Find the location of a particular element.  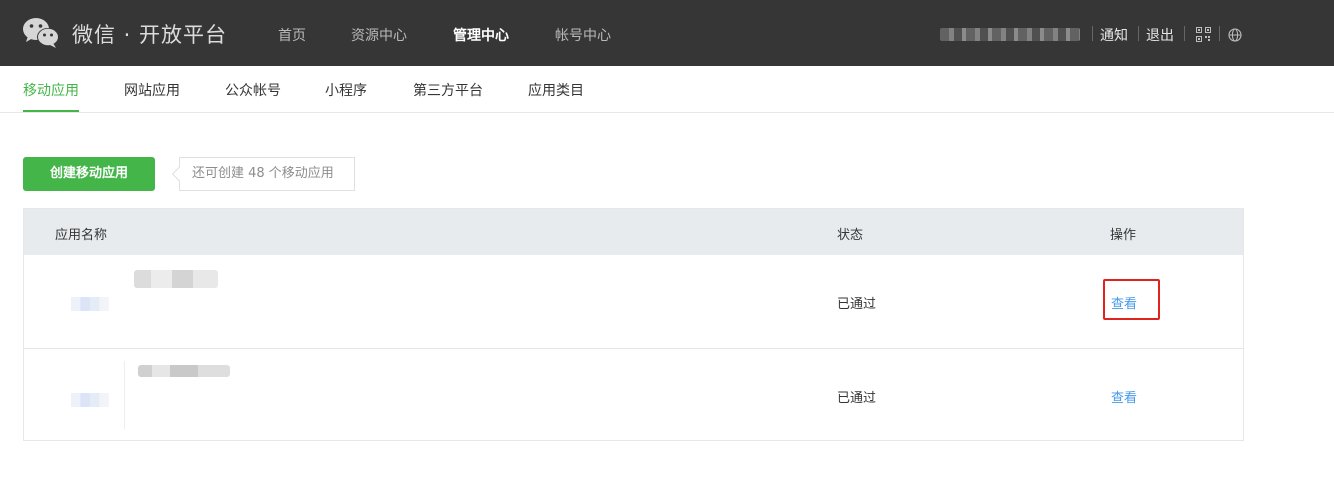

create-mobile-app-button: 创建移动应用 is located at coordinates (89, 174).